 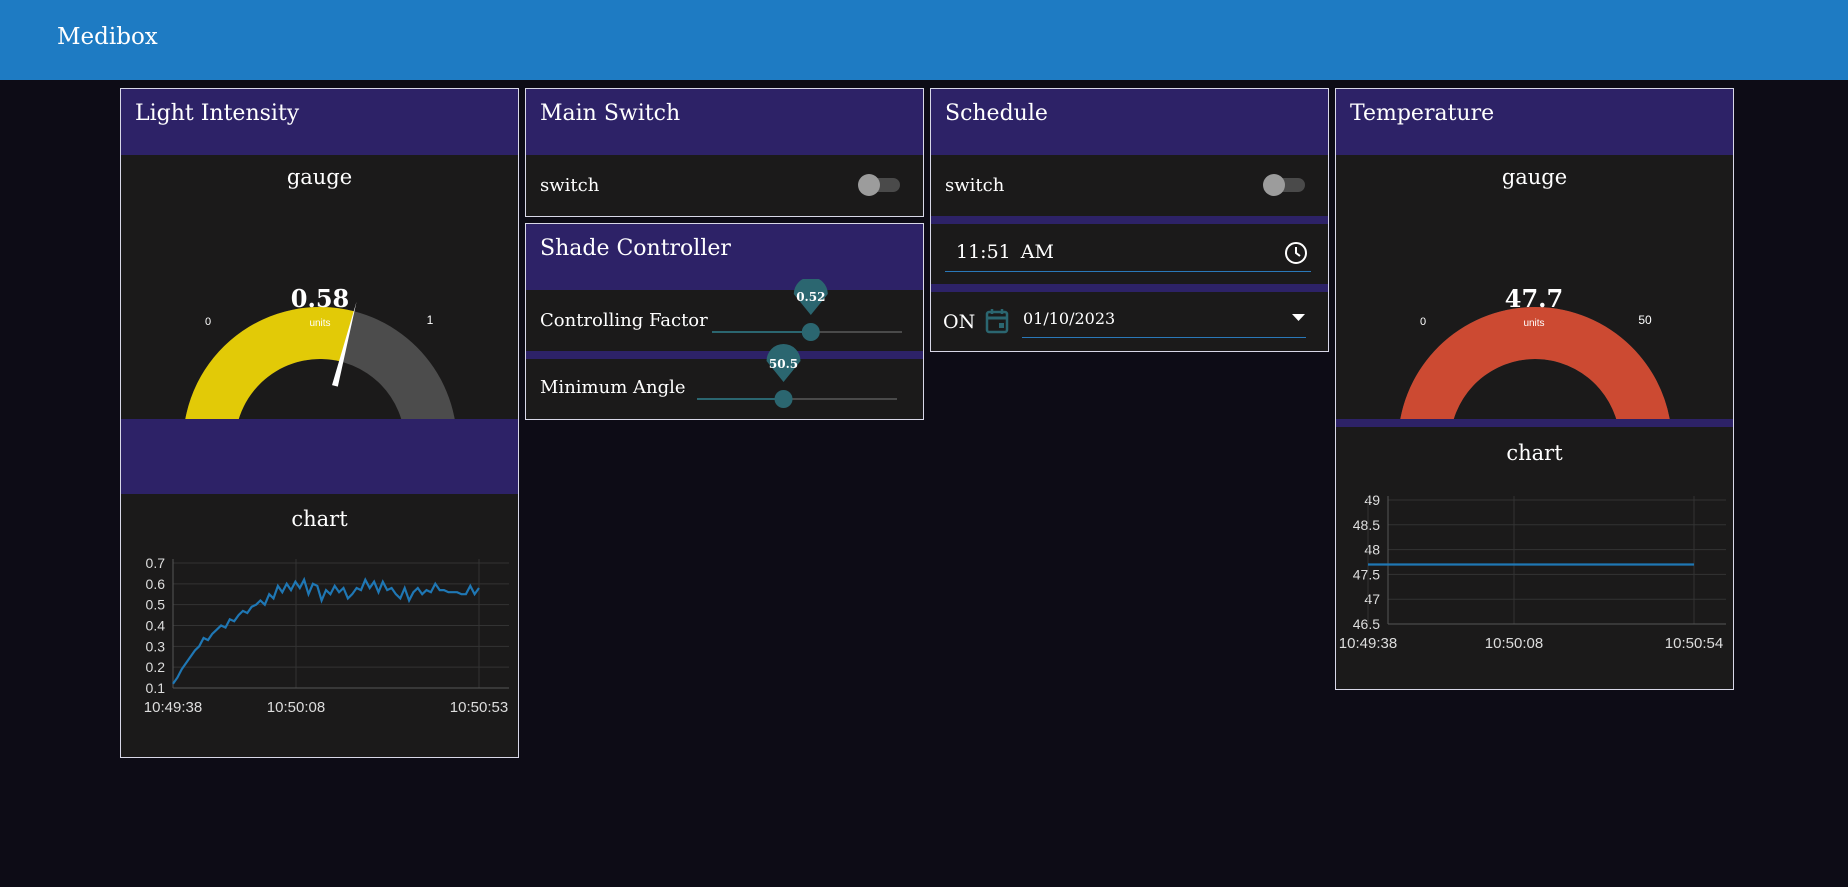 I want to click on minimum-angle-value: 50.5, so click(x=783, y=364).